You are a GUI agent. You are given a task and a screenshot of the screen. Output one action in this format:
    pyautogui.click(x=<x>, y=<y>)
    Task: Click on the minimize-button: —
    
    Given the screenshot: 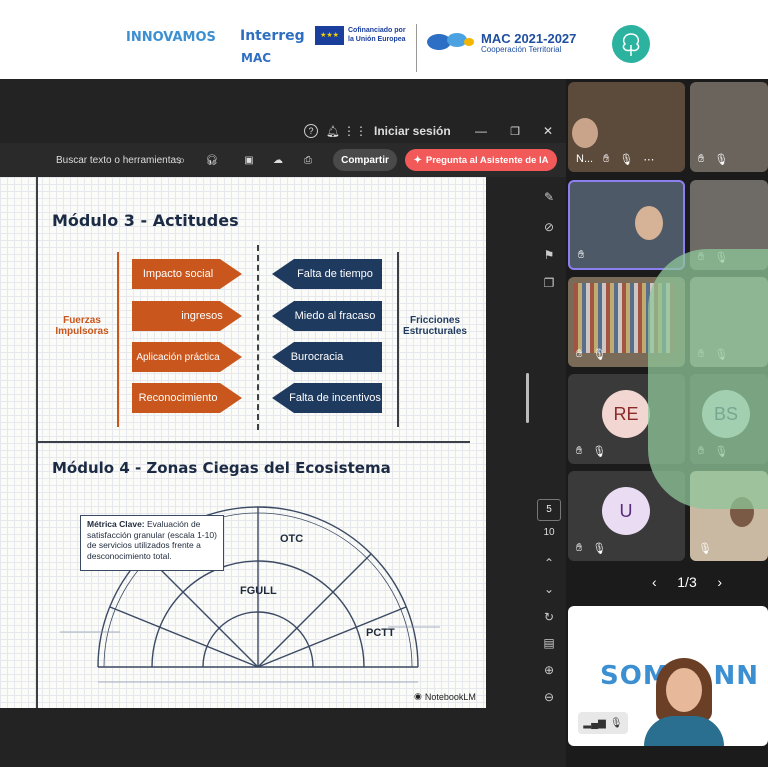 What is the action you would take?
    pyautogui.click(x=481, y=131)
    